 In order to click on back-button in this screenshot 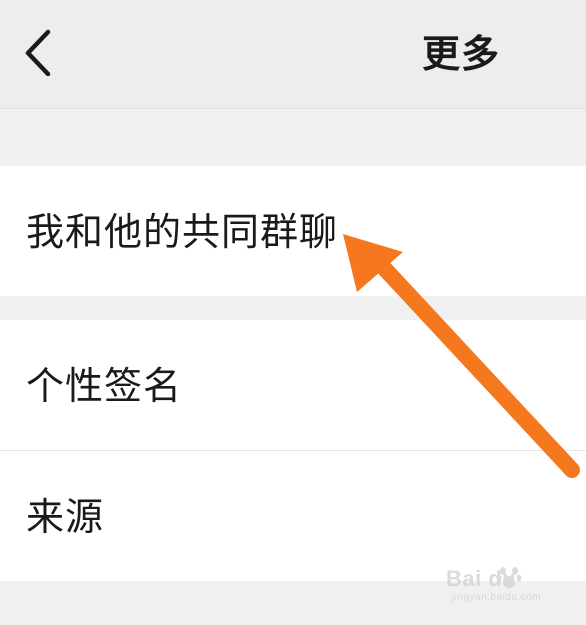, I will do `click(38, 53)`.